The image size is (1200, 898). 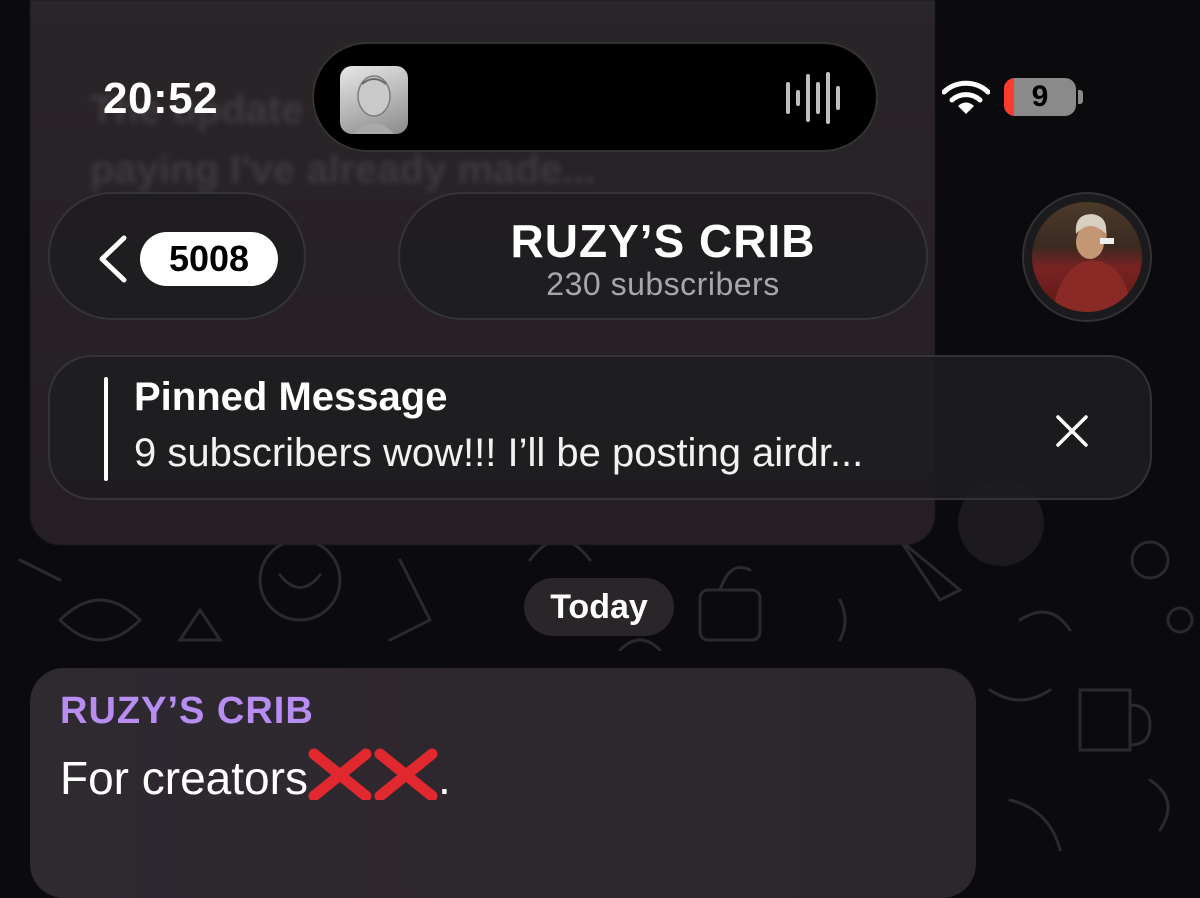 What do you see at coordinates (663, 284) in the screenshot?
I see `chat-subtitle: 230 subscribers` at bounding box center [663, 284].